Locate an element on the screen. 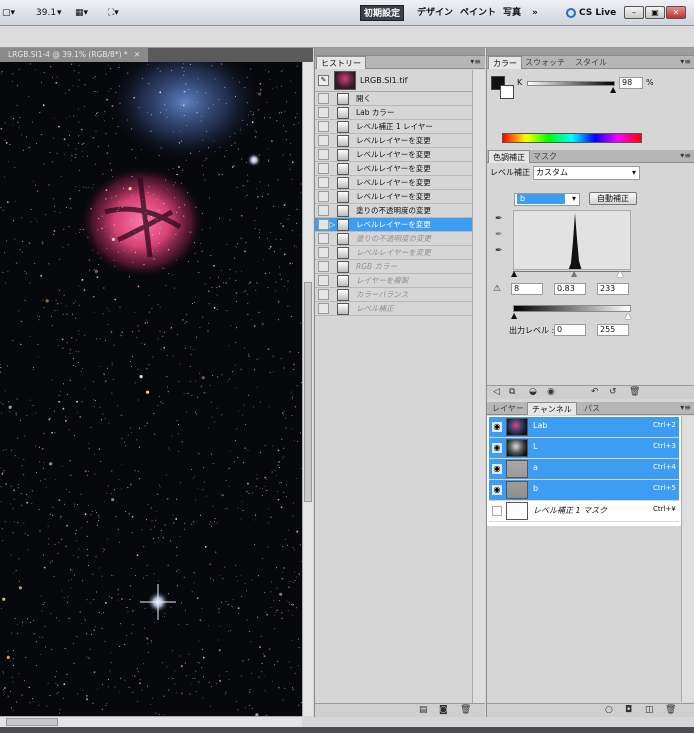  output-black-handle: ▲ is located at coordinates (514, 315).